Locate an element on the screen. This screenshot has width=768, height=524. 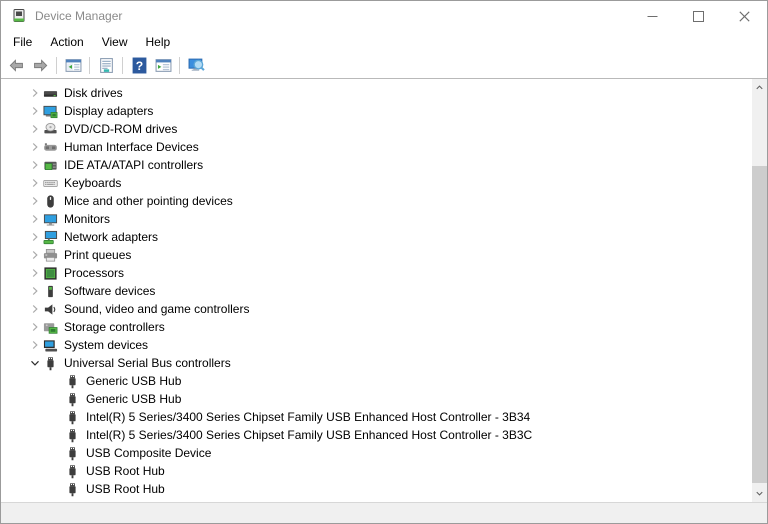
monitor-icon is located at coordinates (50, 219).